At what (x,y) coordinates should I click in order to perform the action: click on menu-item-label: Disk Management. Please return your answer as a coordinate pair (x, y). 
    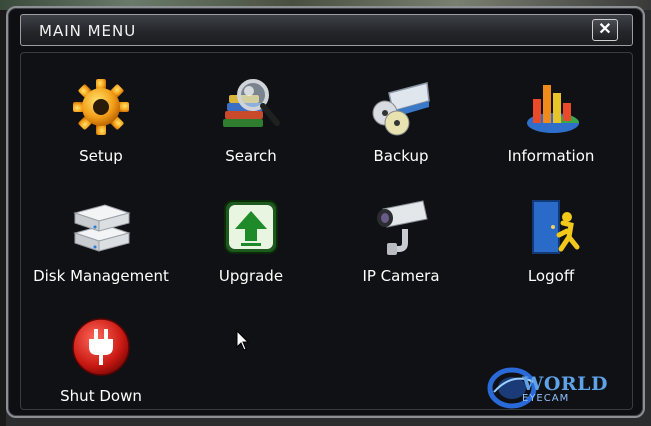
    Looking at the image, I should click on (101, 276).